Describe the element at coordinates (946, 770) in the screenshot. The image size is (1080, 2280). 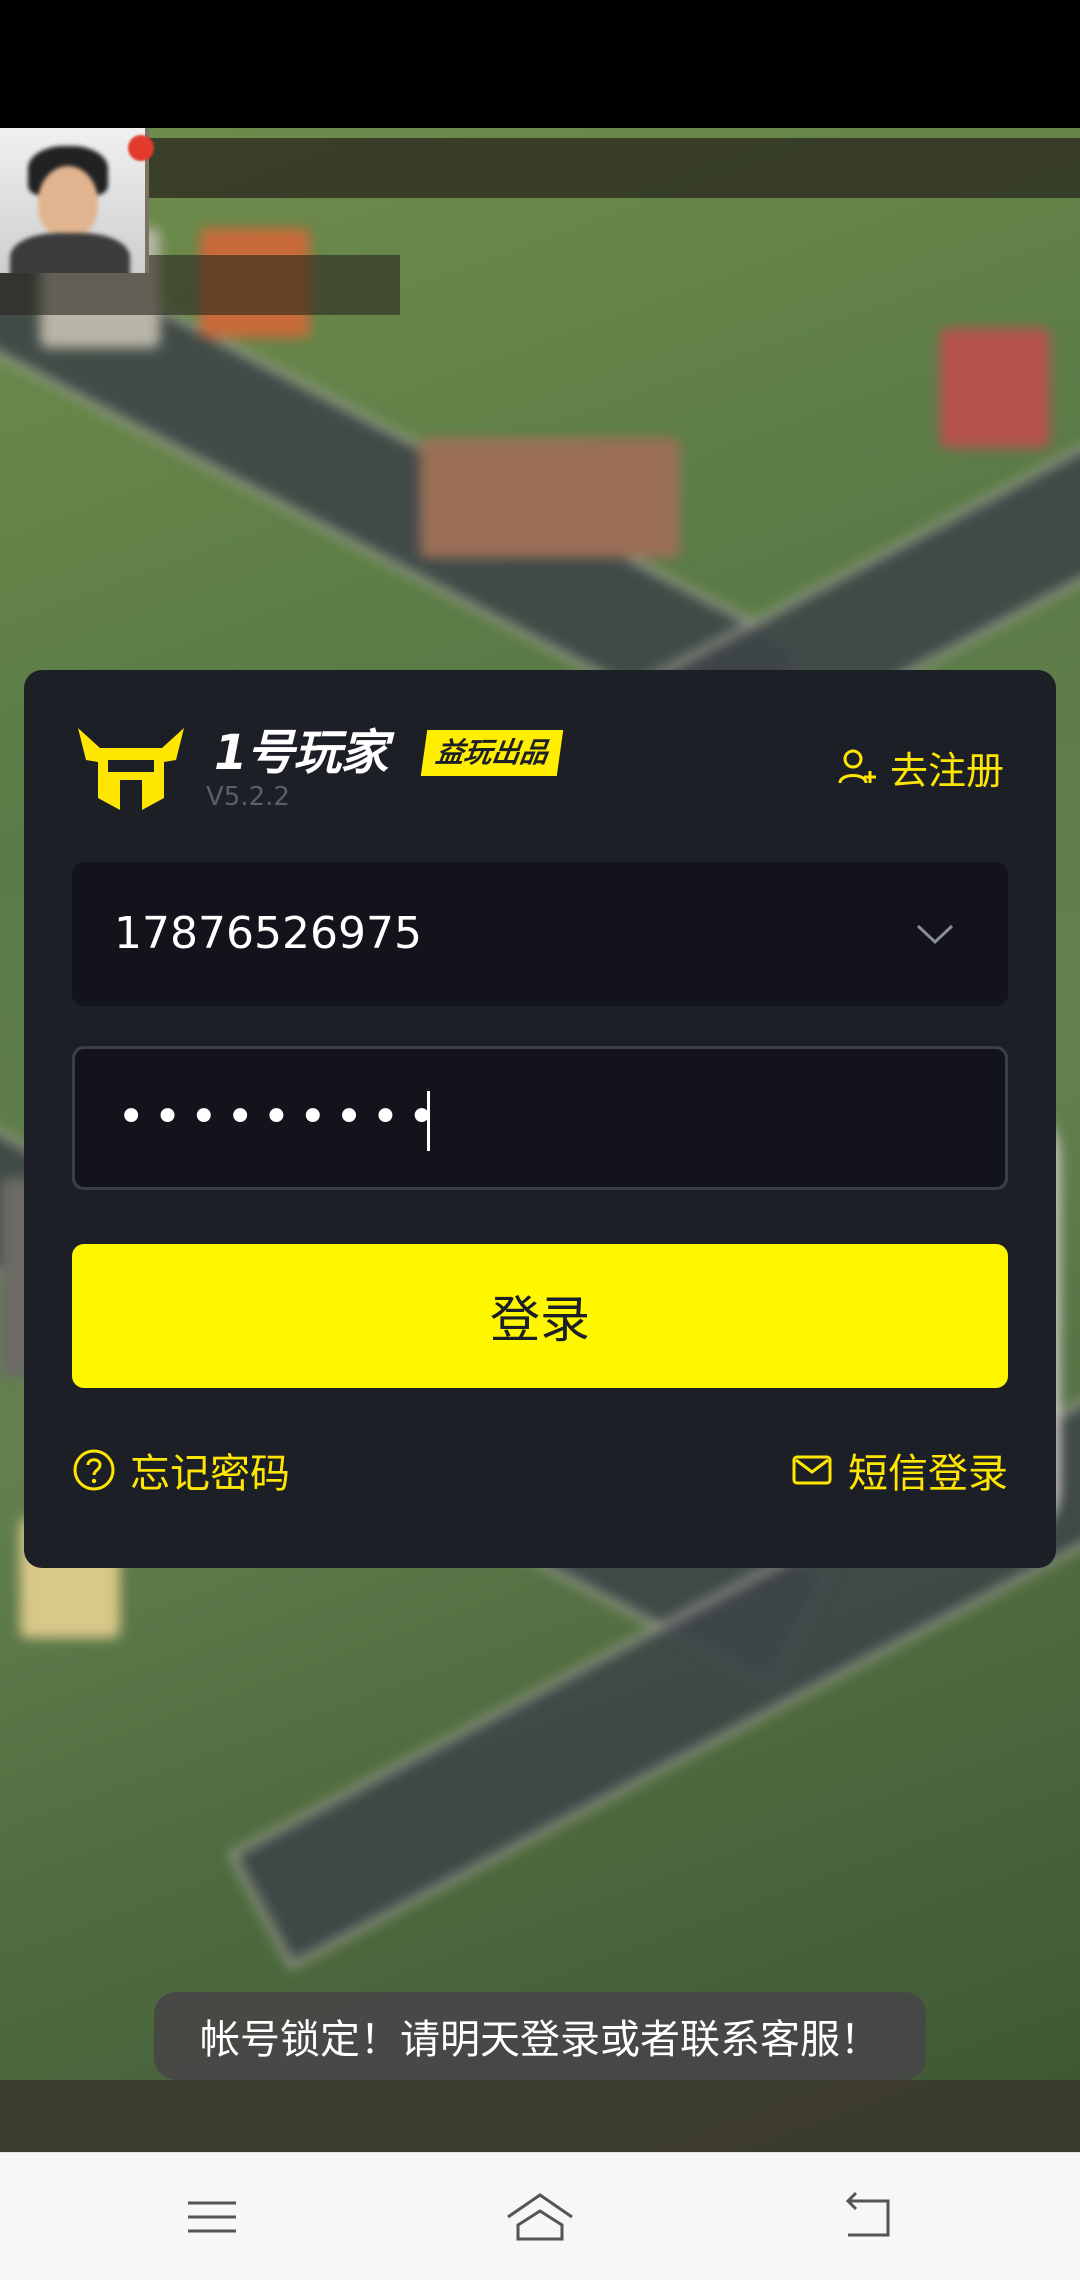
I see `register-label: 去注册` at that location.